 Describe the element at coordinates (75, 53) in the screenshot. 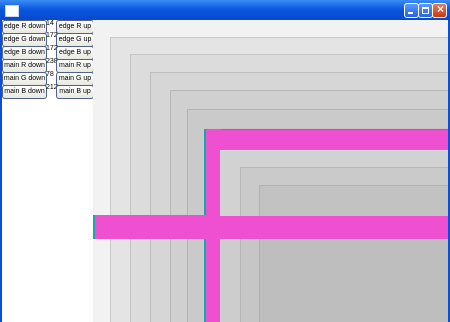

I see `edge-b-up-button: edge B up` at that location.